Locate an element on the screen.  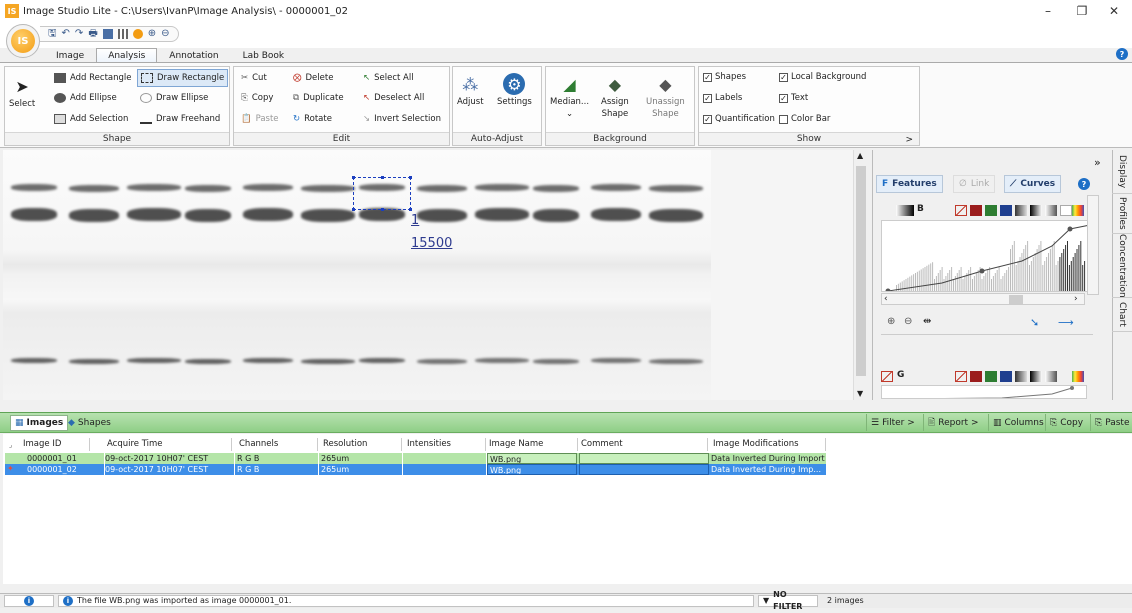
invert-selection-button: ↘ Invert Selection is located at coordinates (402, 119).